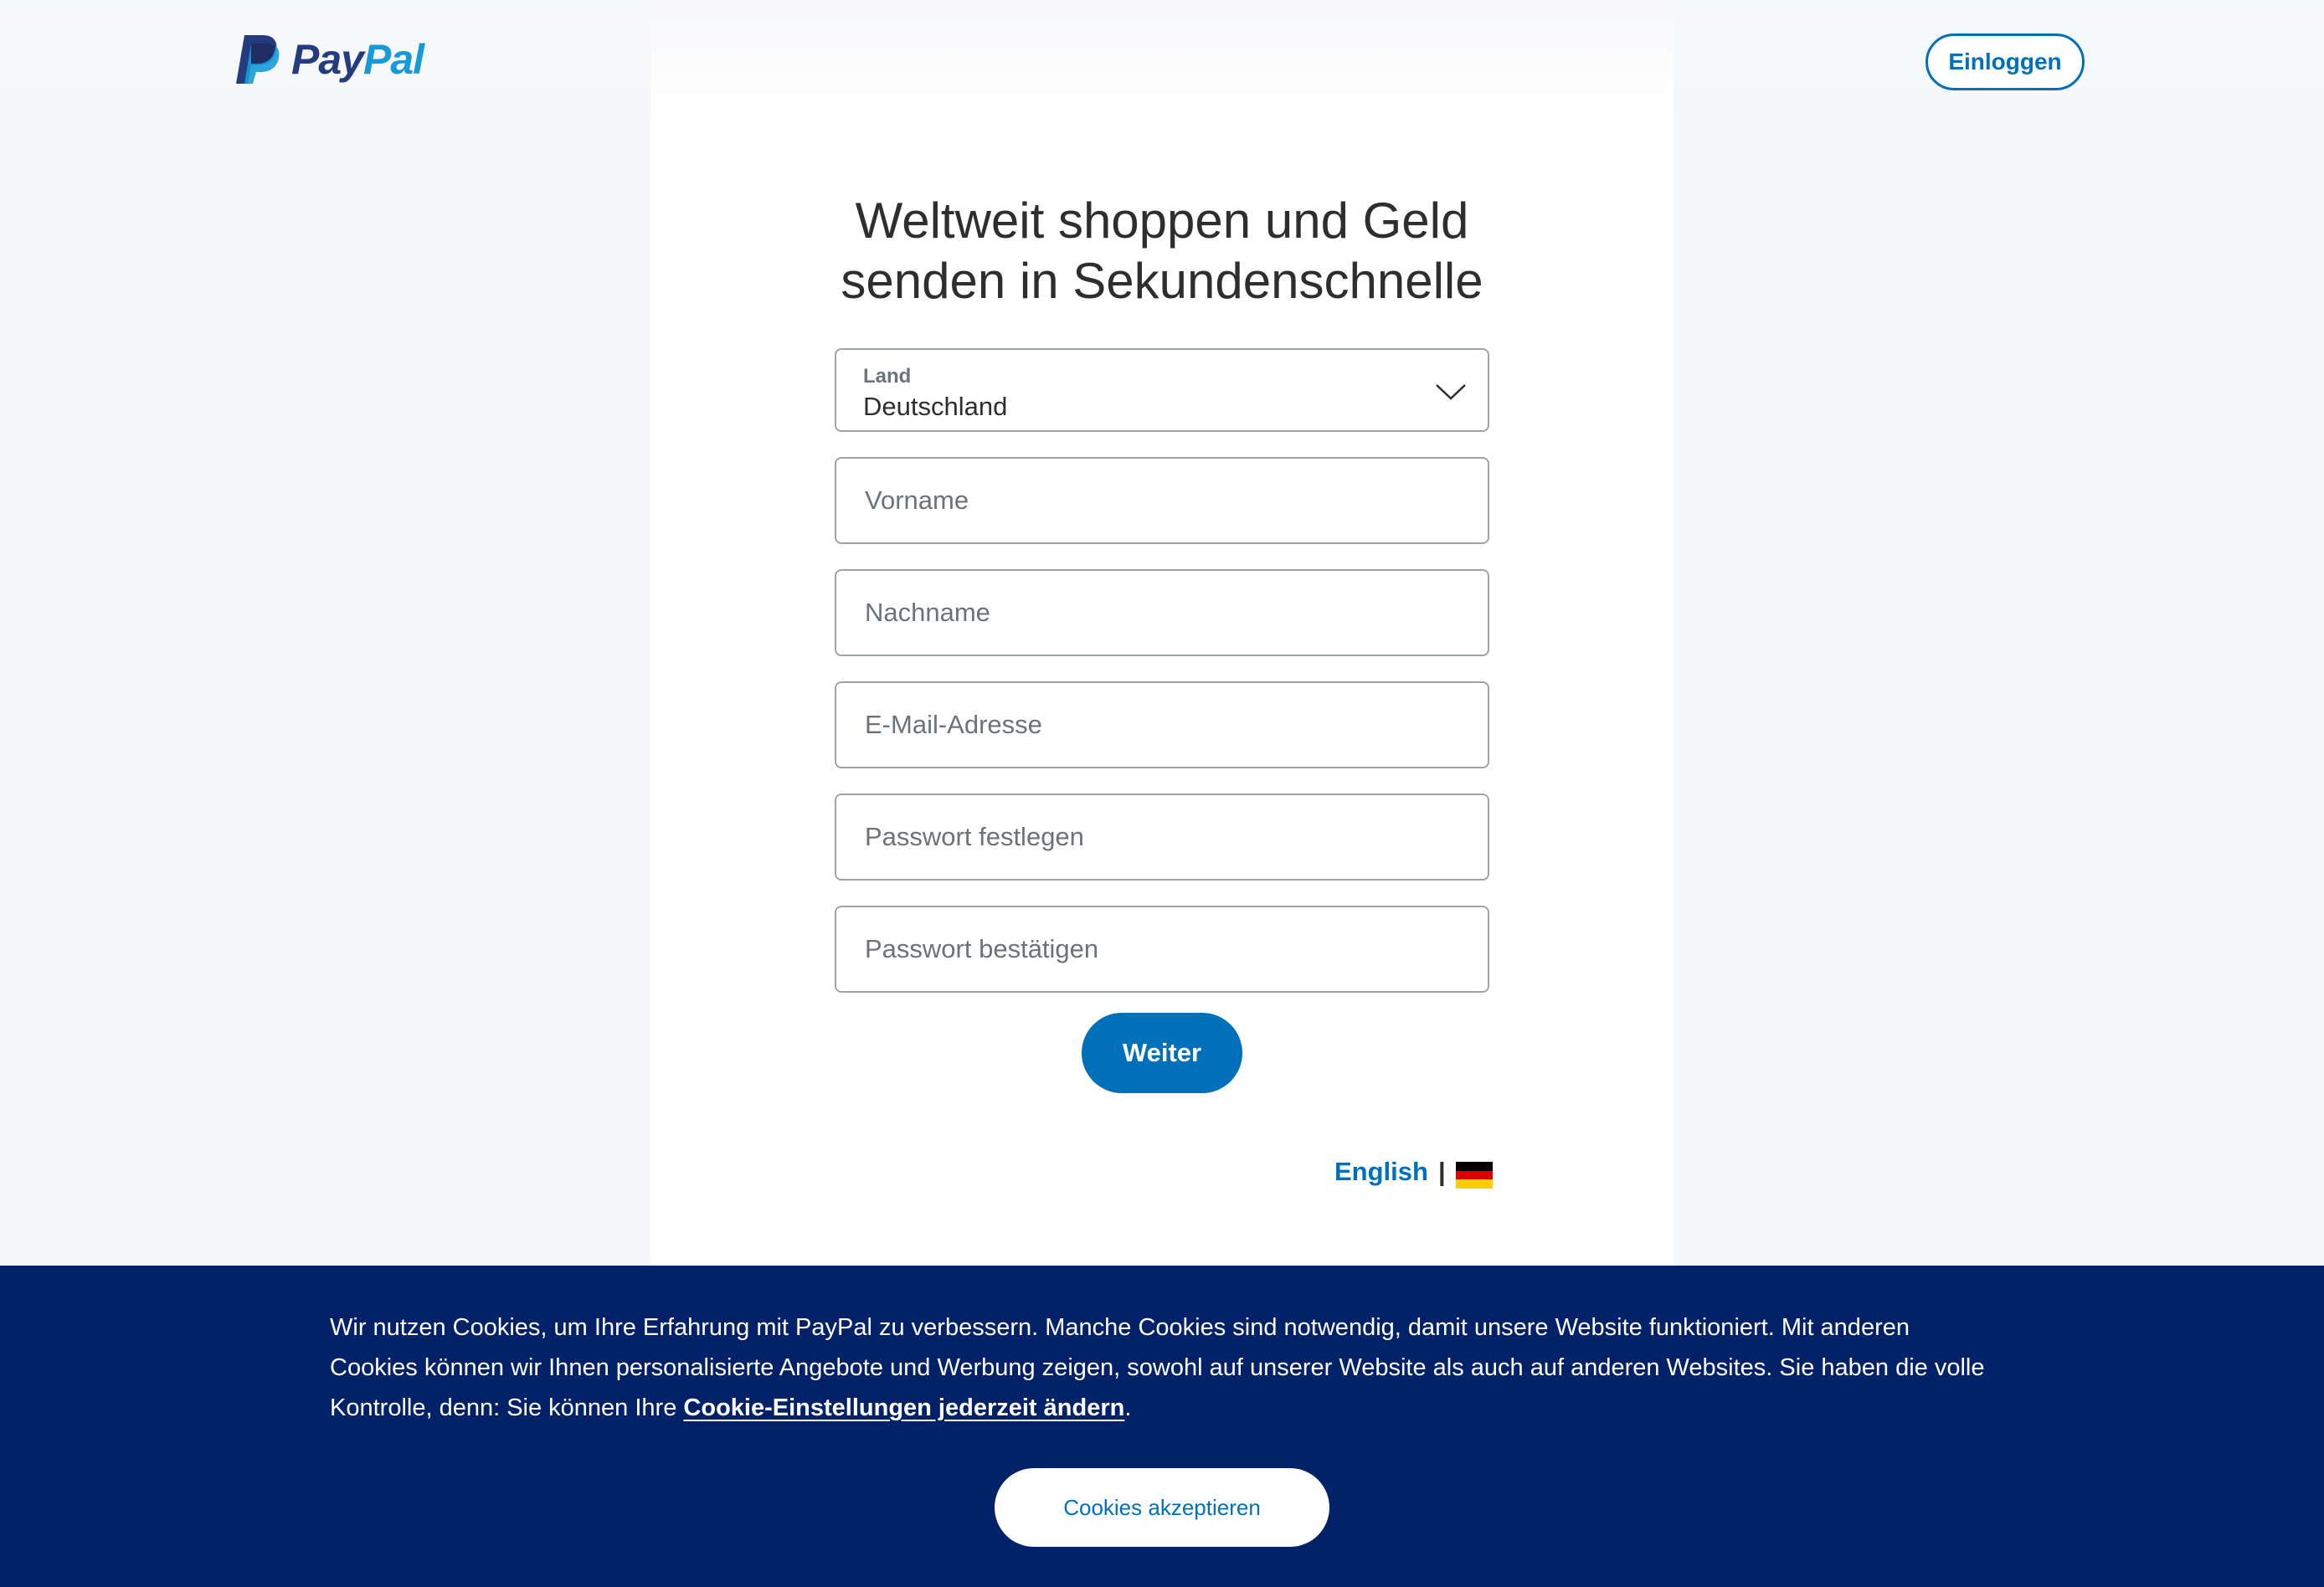  What do you see at coordinates (1162, 1053) in the screenshot?
I see `continue-button: Weiter` at bounding box center [1162, 1053].